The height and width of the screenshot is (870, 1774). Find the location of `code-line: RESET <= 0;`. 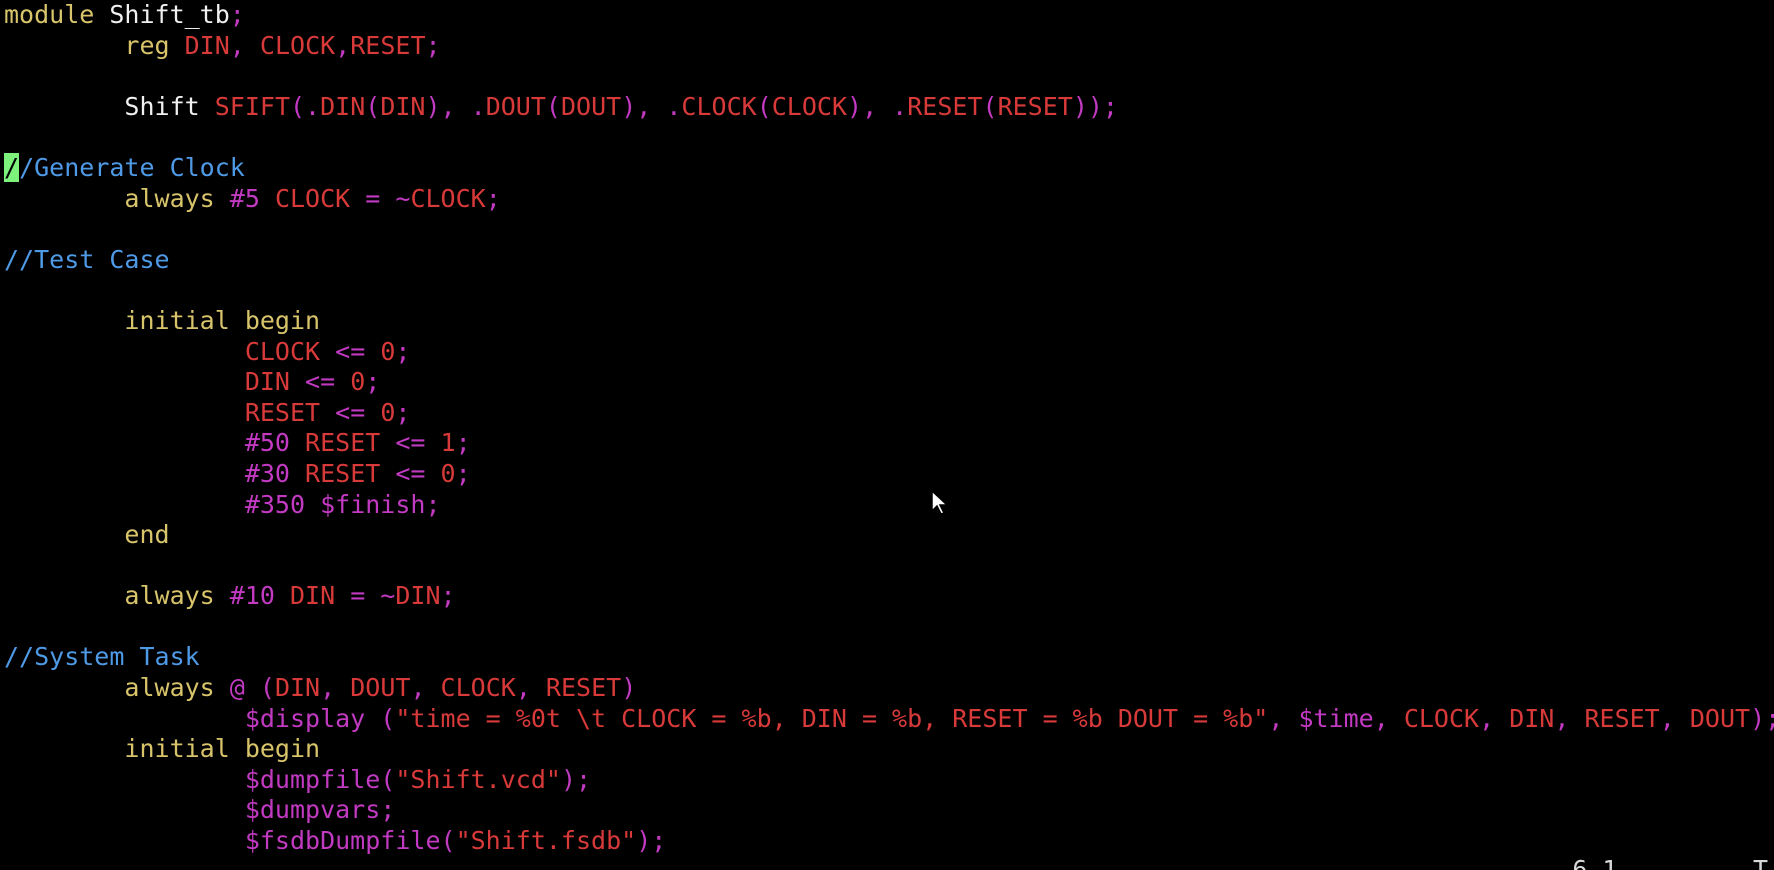

code-line: RESET <= 0; is located at coordinates (887, 413).